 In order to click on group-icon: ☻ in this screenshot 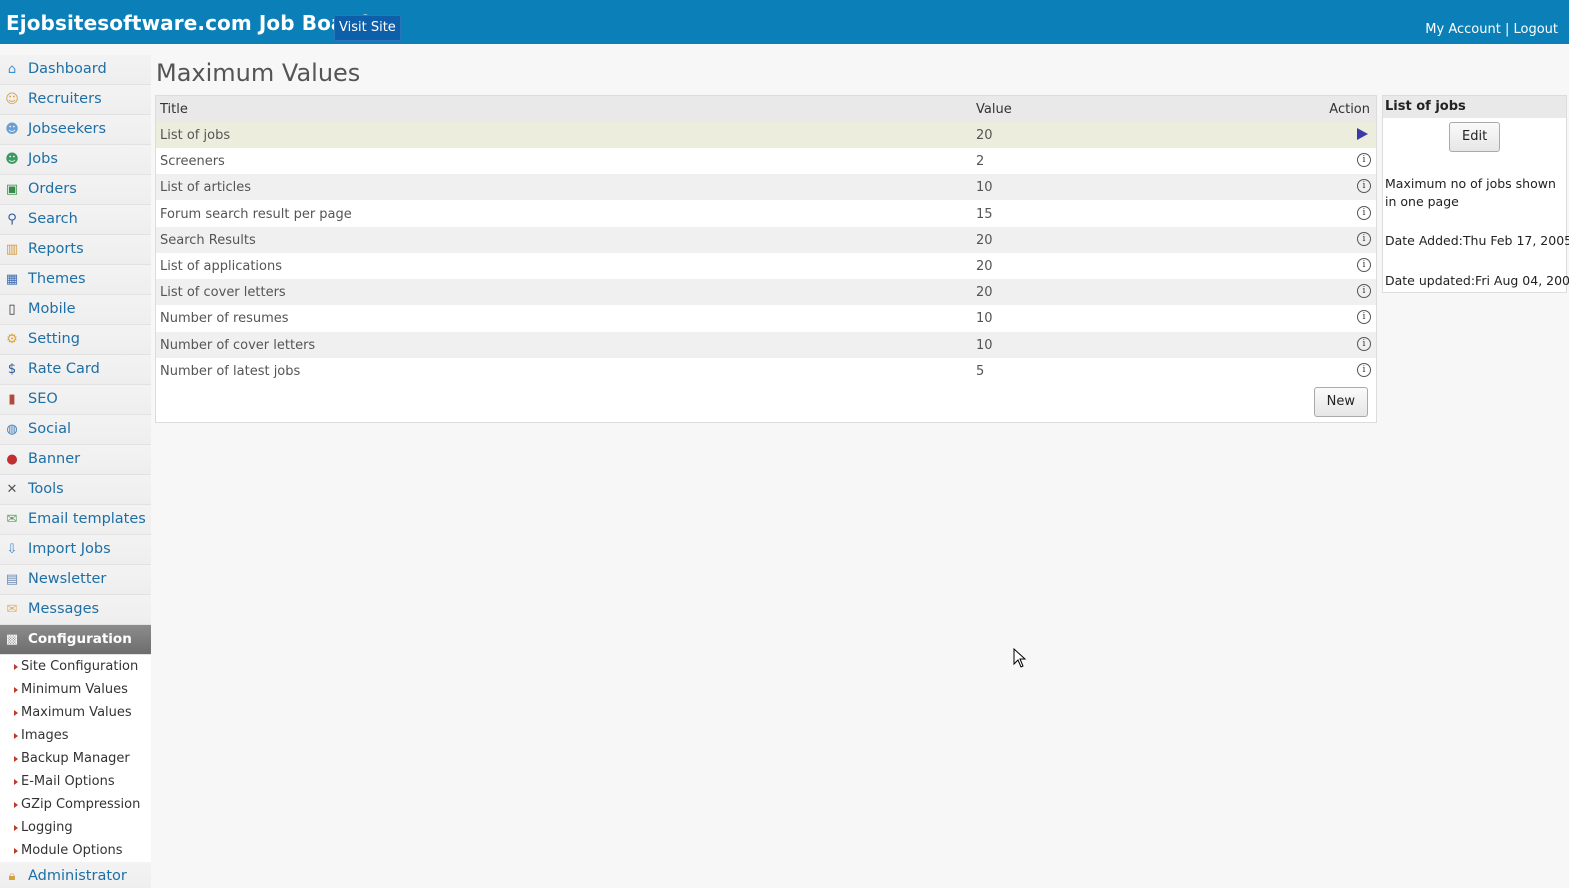, I will do `click(12, 159)`.